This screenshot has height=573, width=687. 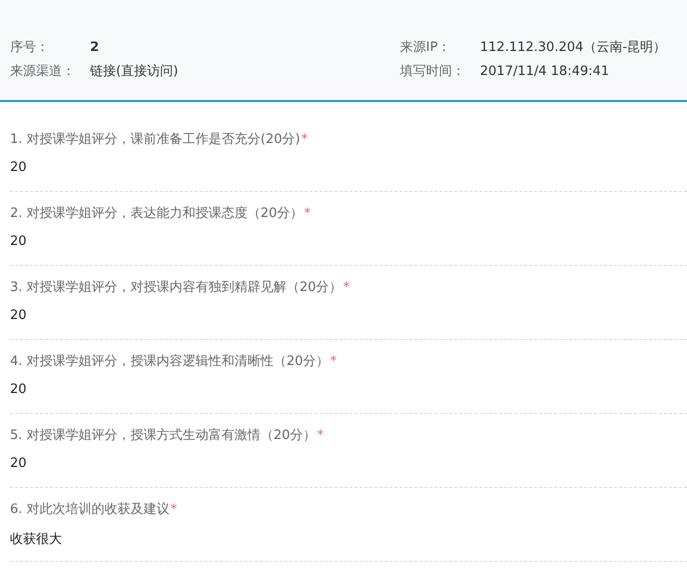 I want to click on field-label: 来源渠道：, so click(x=43, y=71).